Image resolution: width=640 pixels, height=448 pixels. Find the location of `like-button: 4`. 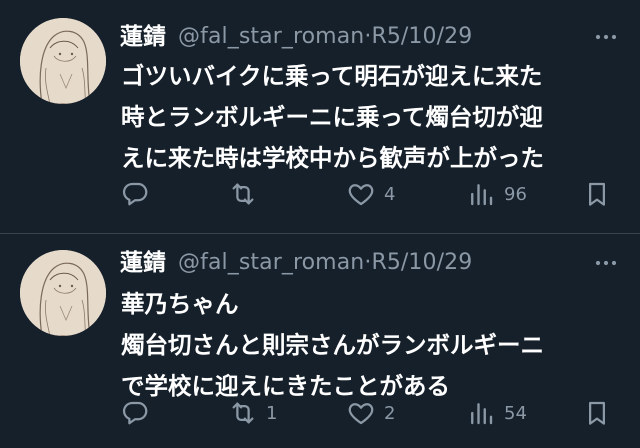

like-button: 4 is located at coordinates (370, 194).